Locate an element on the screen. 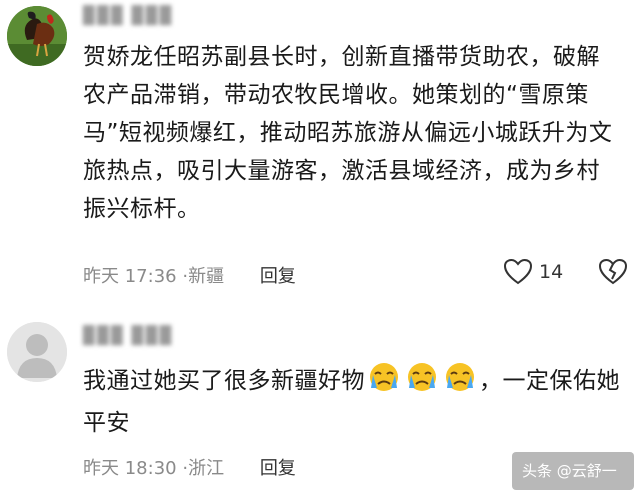  comment-time: 昨天 18:30 is located at coordinates (130, 468).